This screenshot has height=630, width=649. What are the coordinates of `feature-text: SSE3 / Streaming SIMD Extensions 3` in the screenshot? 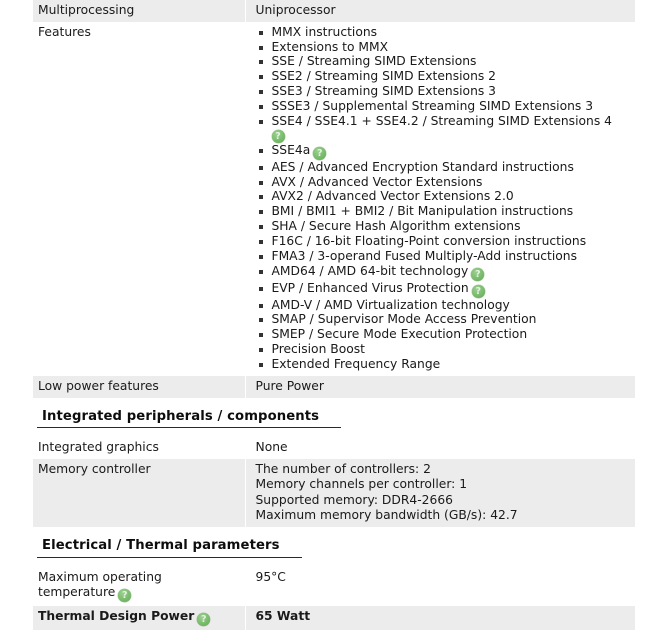 It's located at (384, 91).